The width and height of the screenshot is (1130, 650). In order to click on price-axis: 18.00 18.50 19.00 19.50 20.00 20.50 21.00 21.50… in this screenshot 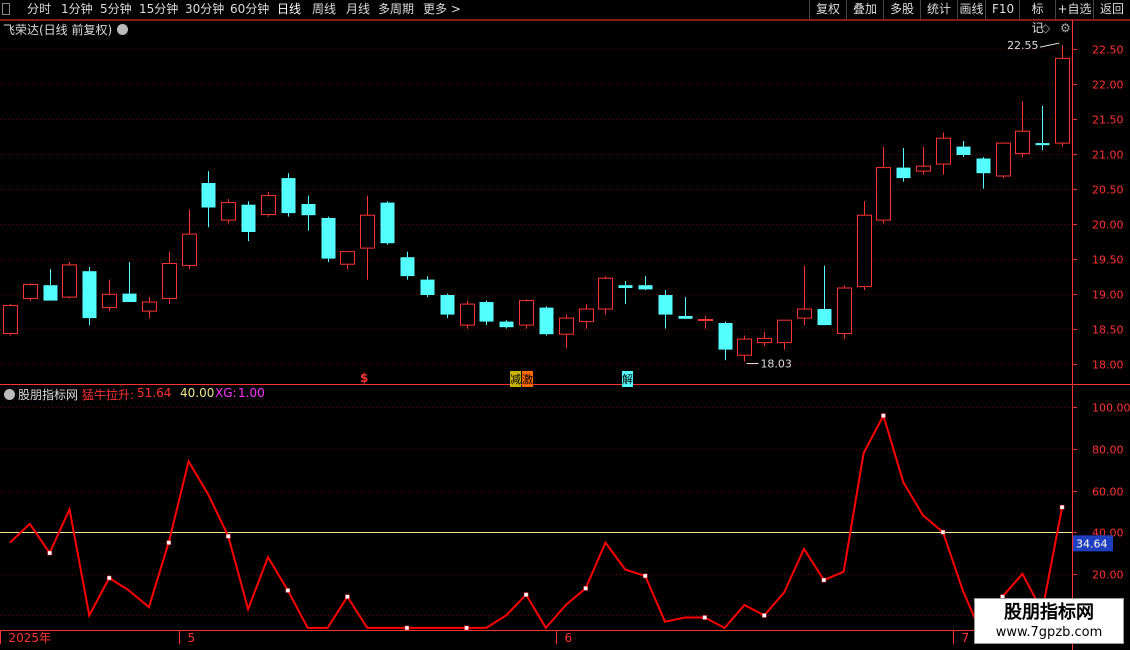, I will do `click(1098, 208)`.